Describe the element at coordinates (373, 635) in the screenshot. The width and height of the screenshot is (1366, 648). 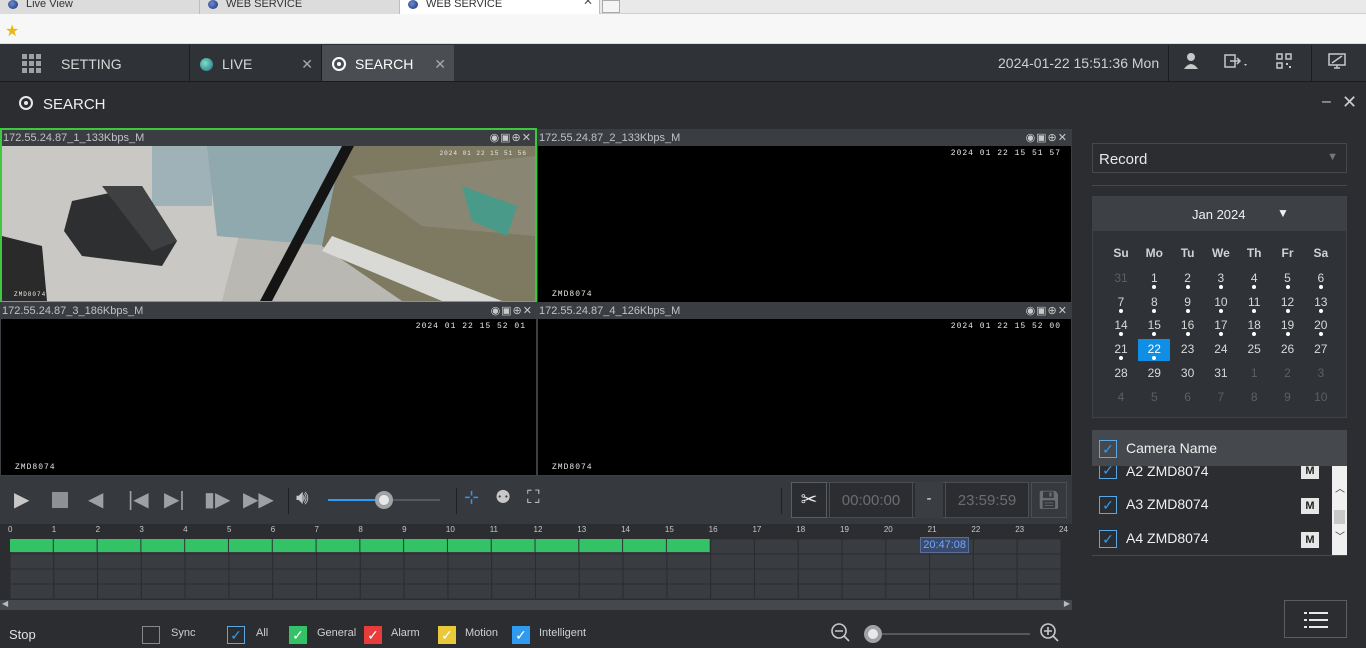
I see `alarm-checkbox: ✓` at that location.